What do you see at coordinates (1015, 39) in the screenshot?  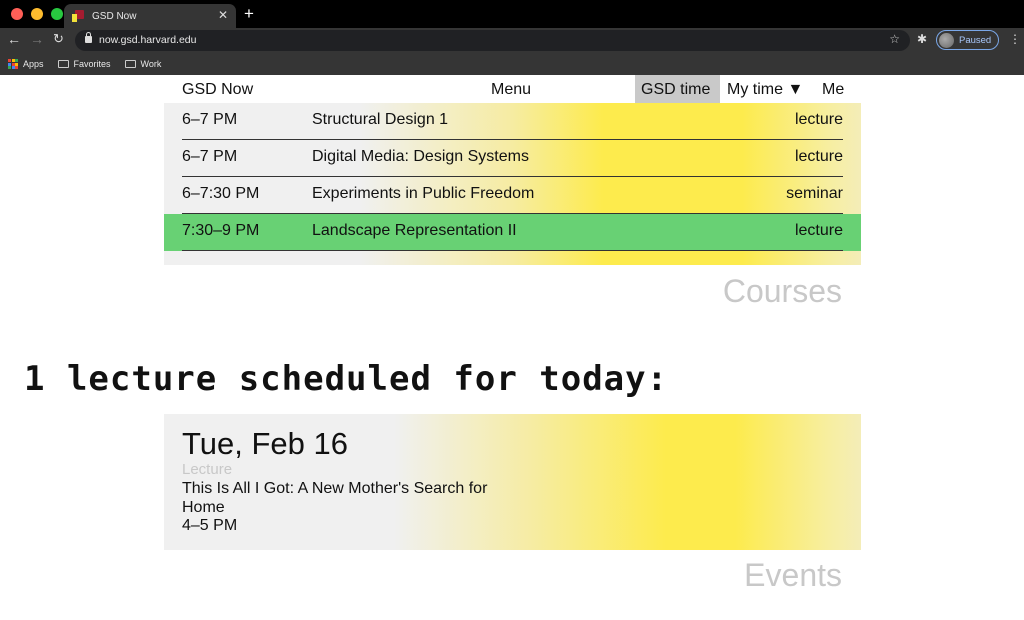 I see `more-menu-icon: ⋮` at bounding box center [1015, 39].